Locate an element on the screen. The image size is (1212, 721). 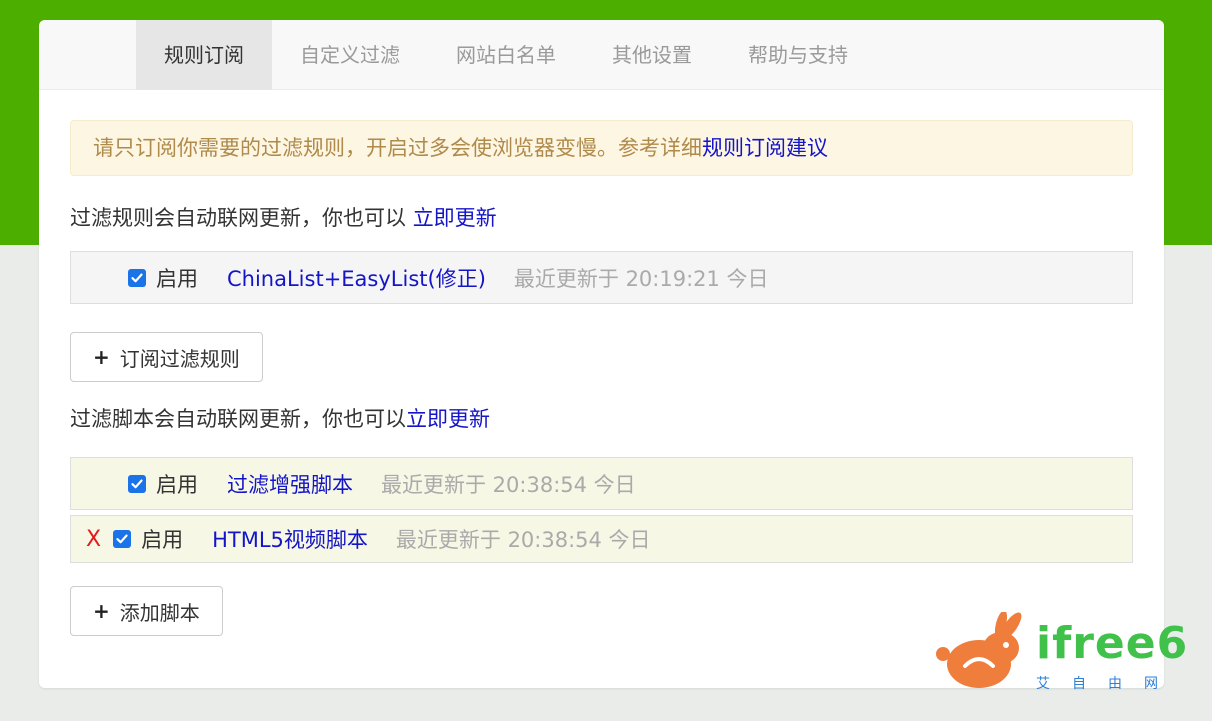
script-name-link: HTML5视频脚本 is located at coordinates (290, 539).